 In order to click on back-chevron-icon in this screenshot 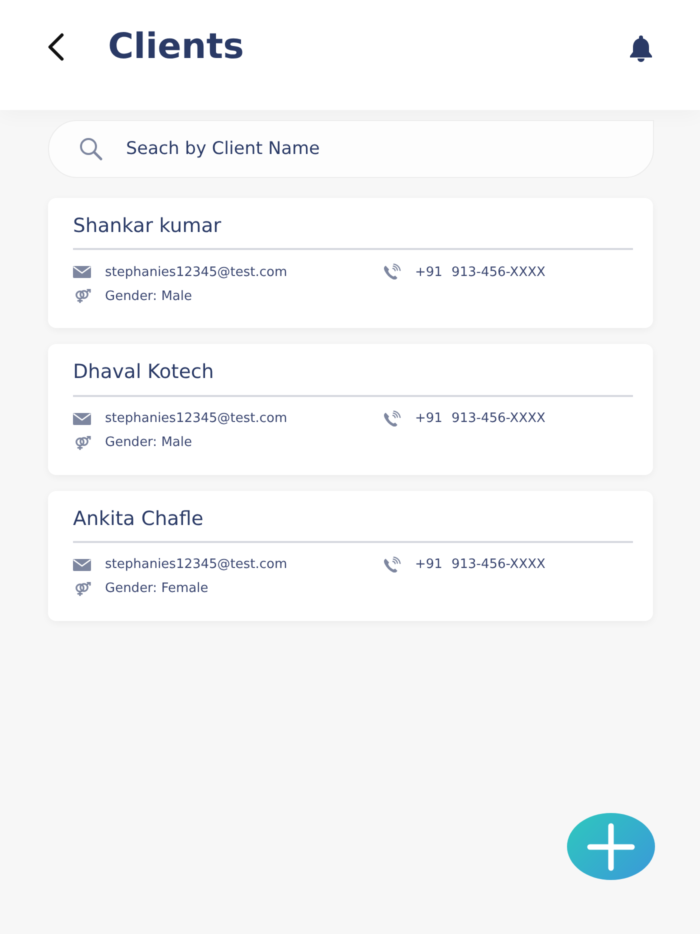, I will do `click(56, 47)`.